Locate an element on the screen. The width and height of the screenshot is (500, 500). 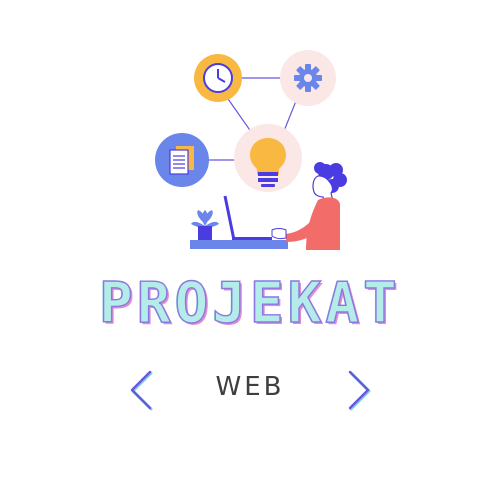
gear-icon is located at coordinates (308, 78).